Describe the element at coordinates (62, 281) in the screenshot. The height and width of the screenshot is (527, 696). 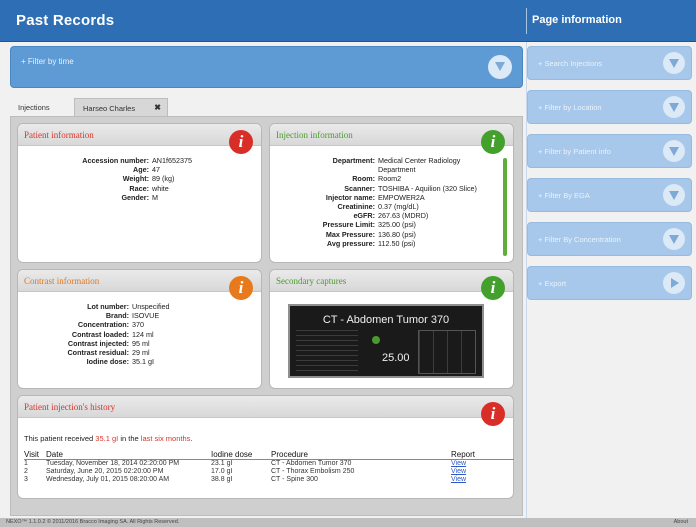
I see `panel-title: Contrast information` at that location.